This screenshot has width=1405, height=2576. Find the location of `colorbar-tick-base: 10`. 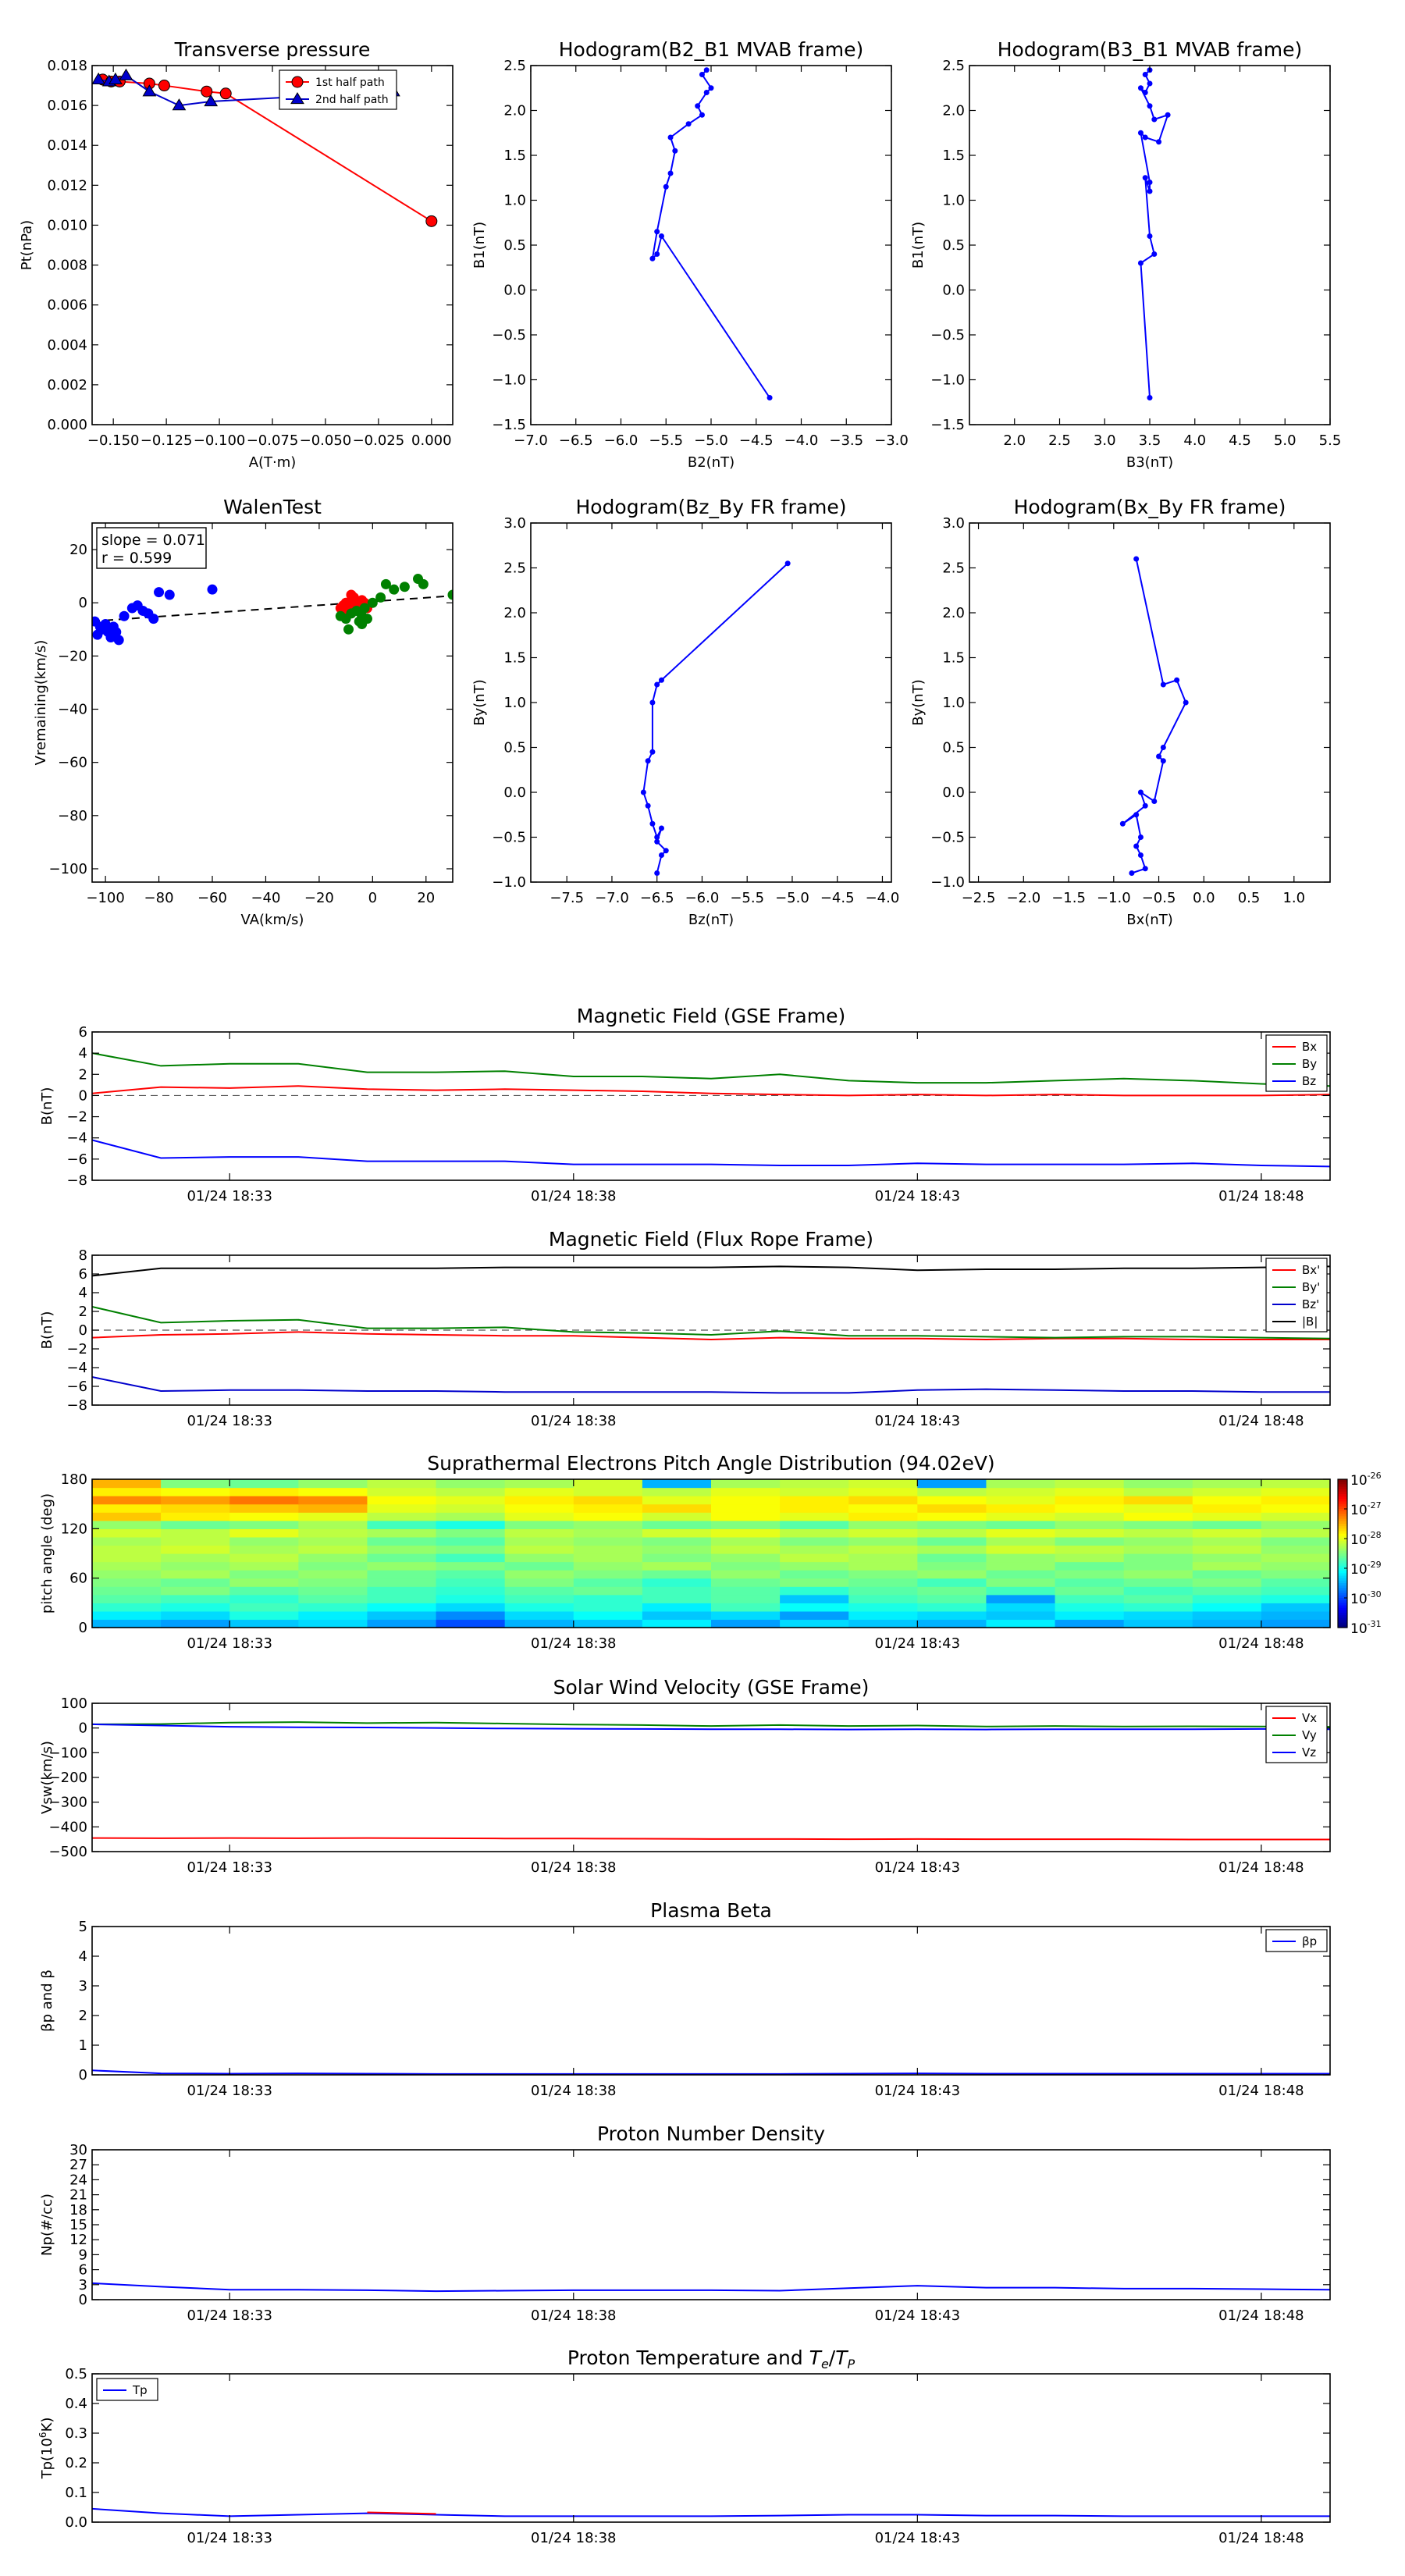

colorbar-tick-base: 10 is located at coordinates (1359, 1510).